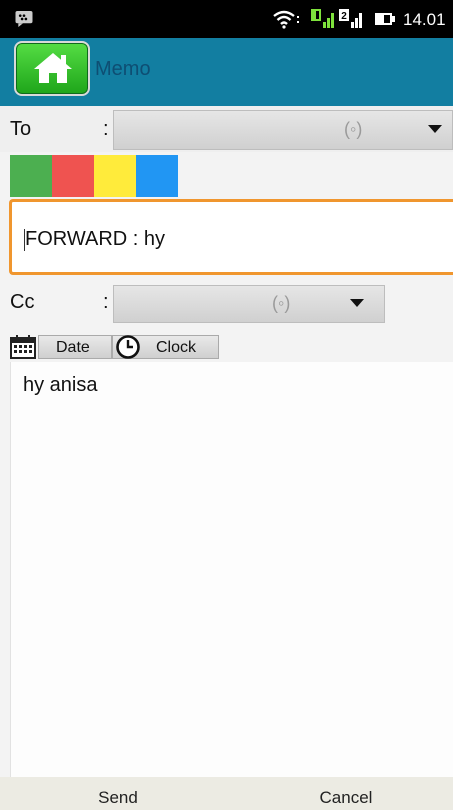  Describe the element at coordinates (95, 239) in the screenshot. I see `subject-value: FORWARD : hy` at that location.